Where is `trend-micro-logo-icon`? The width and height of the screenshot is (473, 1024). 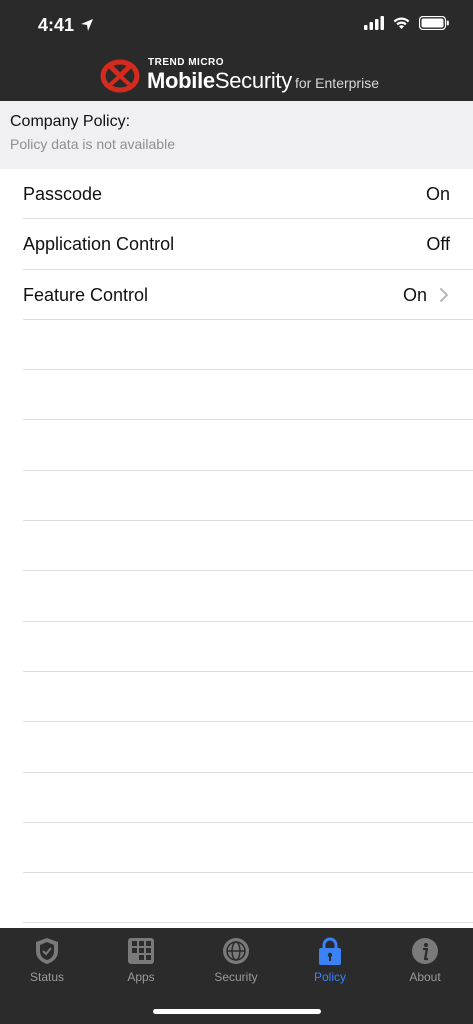 trend-micro-logo-icon is located at coordinates (120, 76).